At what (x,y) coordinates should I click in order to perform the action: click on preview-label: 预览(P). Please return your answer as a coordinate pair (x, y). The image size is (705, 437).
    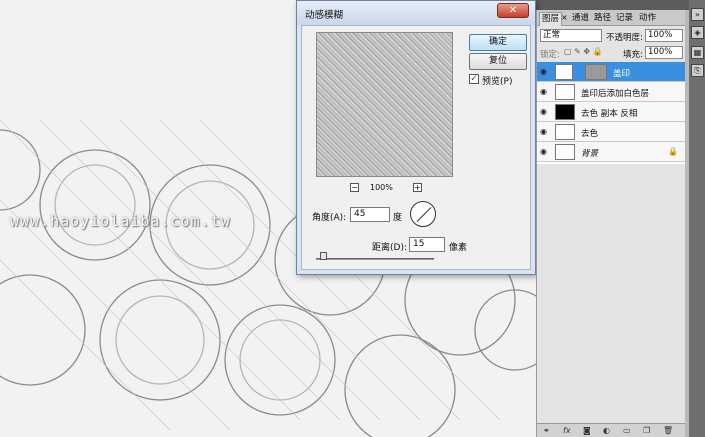
    Looking at the image, I should click on (497, 82).